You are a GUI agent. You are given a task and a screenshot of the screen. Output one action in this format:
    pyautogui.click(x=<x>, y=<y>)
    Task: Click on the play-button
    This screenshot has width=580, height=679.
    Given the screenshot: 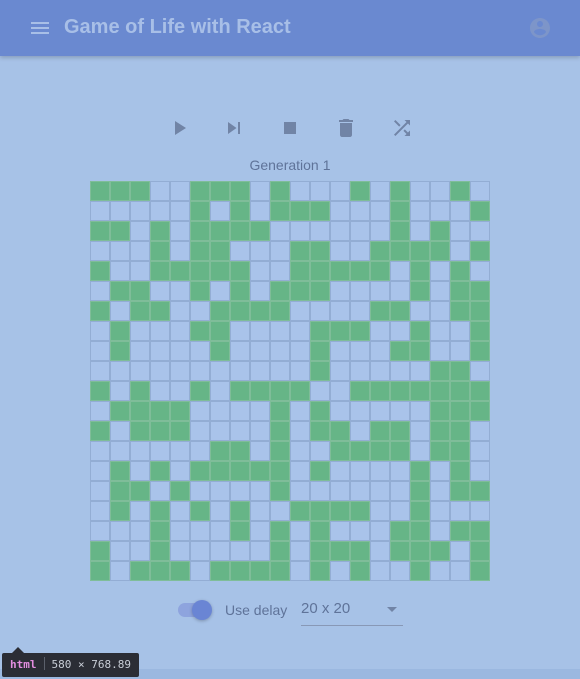 What is the action you would take?
    pyautogui.click(x=179, y=128)
    